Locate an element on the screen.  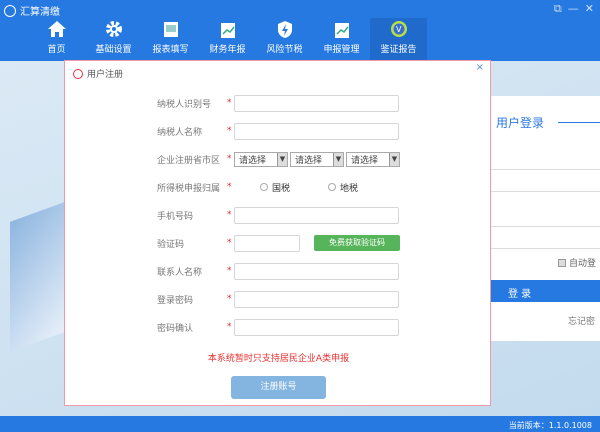
login-panel: 用户登录 自动登 登 录 忘记密 is located at coordinates (545, 218).